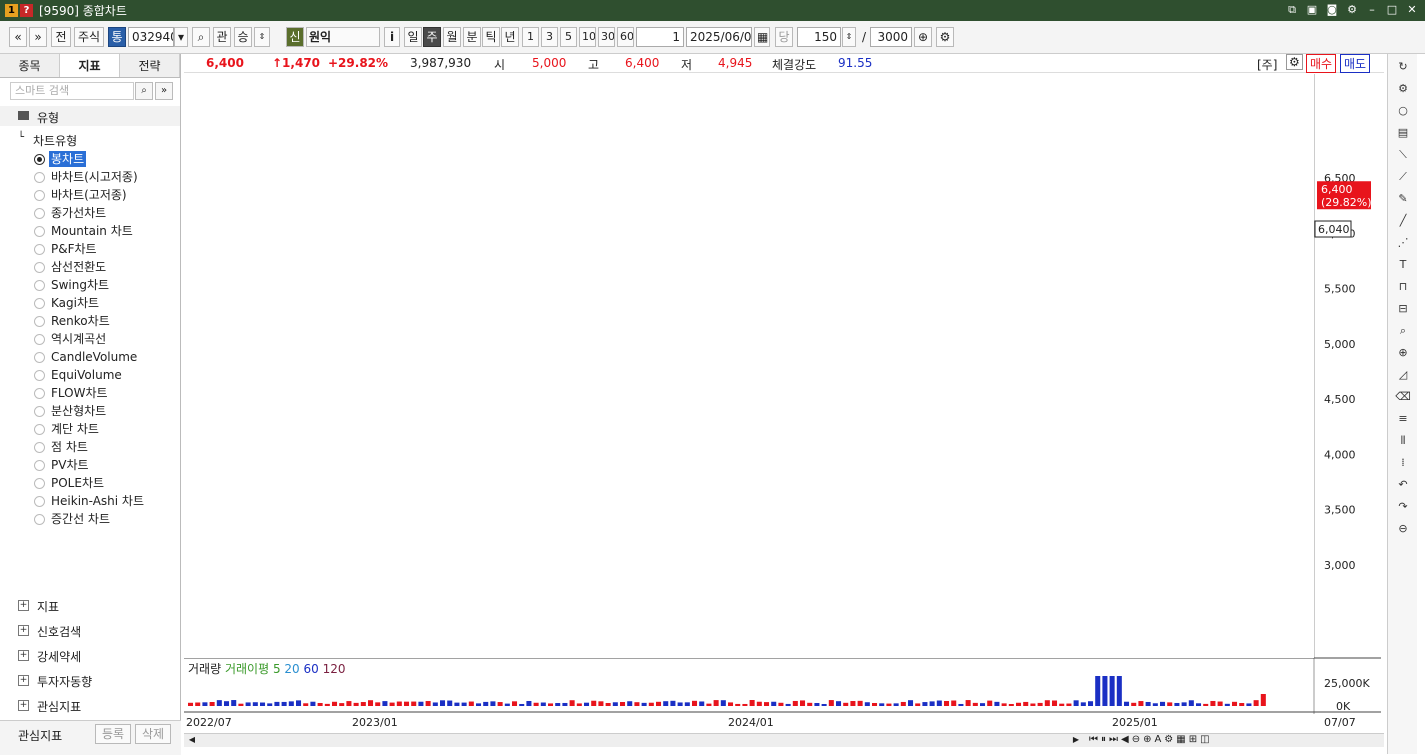 Image resolution: width=1425 pixels, height=755 pixels. What do you see at coordinates (392, 37) in the screenshot?
I see `info-button: i` at bounding box center [392, 37].